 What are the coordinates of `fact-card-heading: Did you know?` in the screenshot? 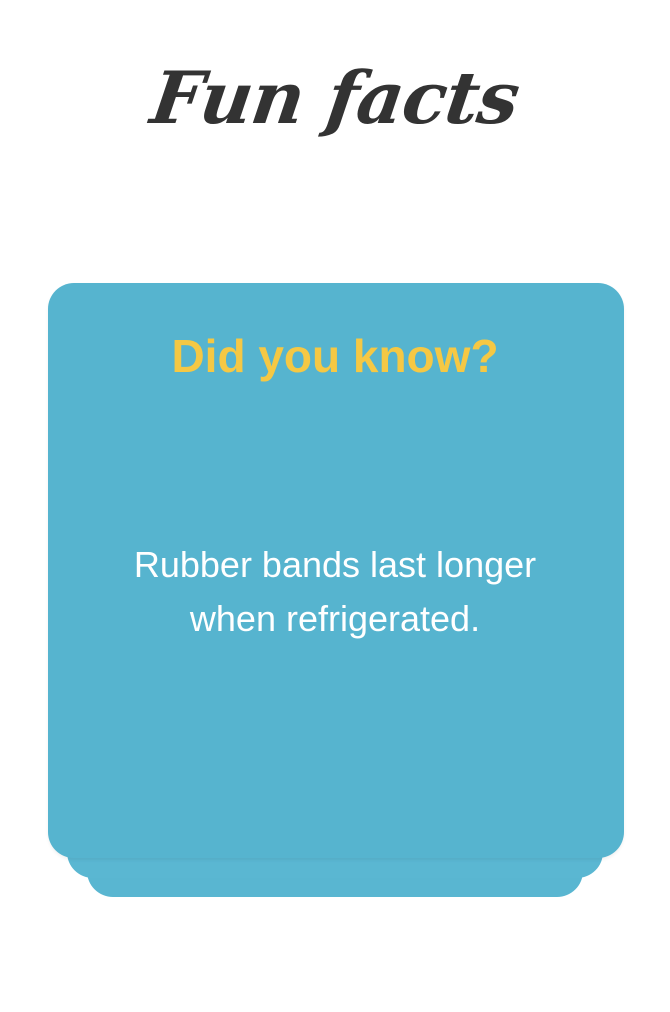 It's located at (335, 356).